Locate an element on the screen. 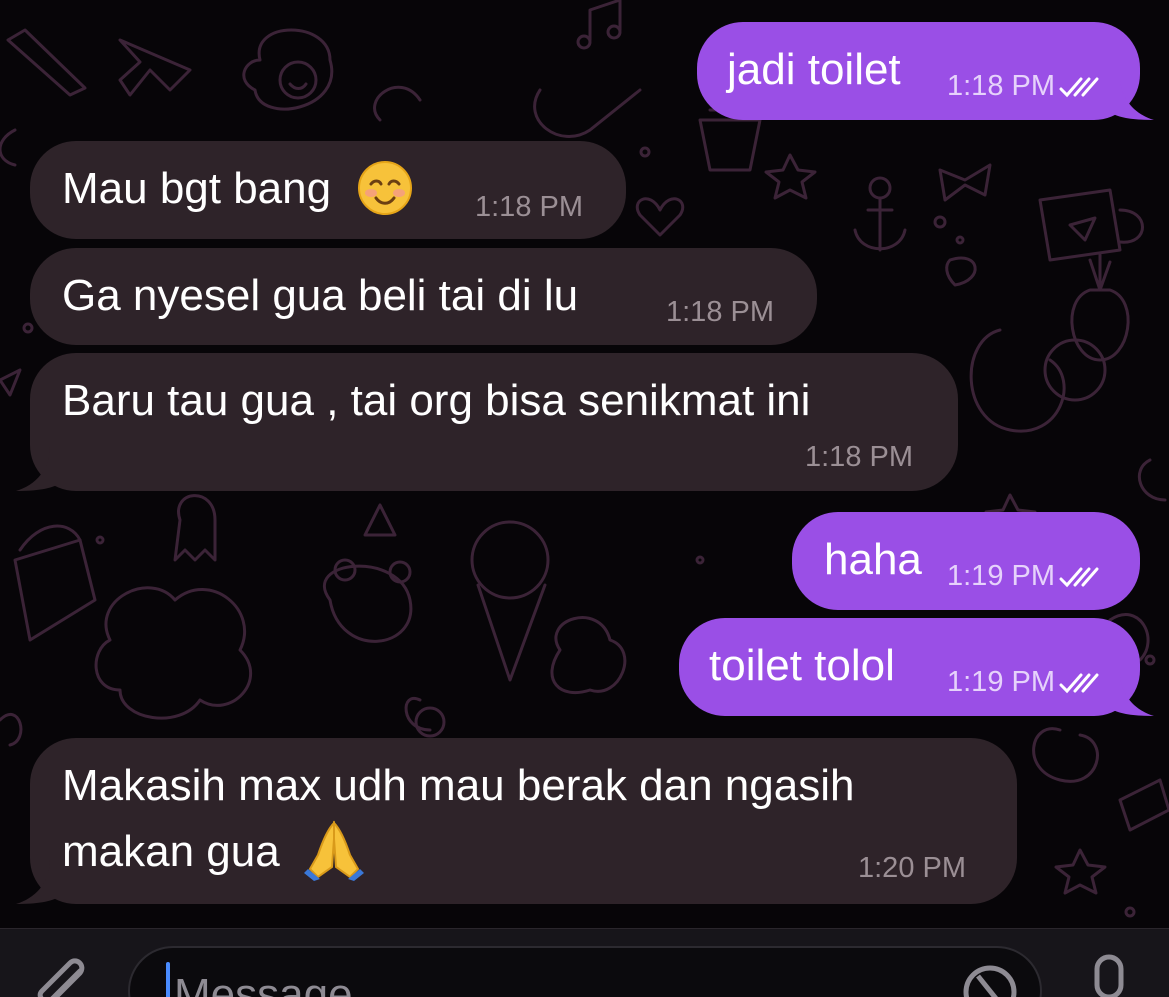  message-text: Baru tau gua , tai org bisa senikmat ini is located at coordinates (436, 400).